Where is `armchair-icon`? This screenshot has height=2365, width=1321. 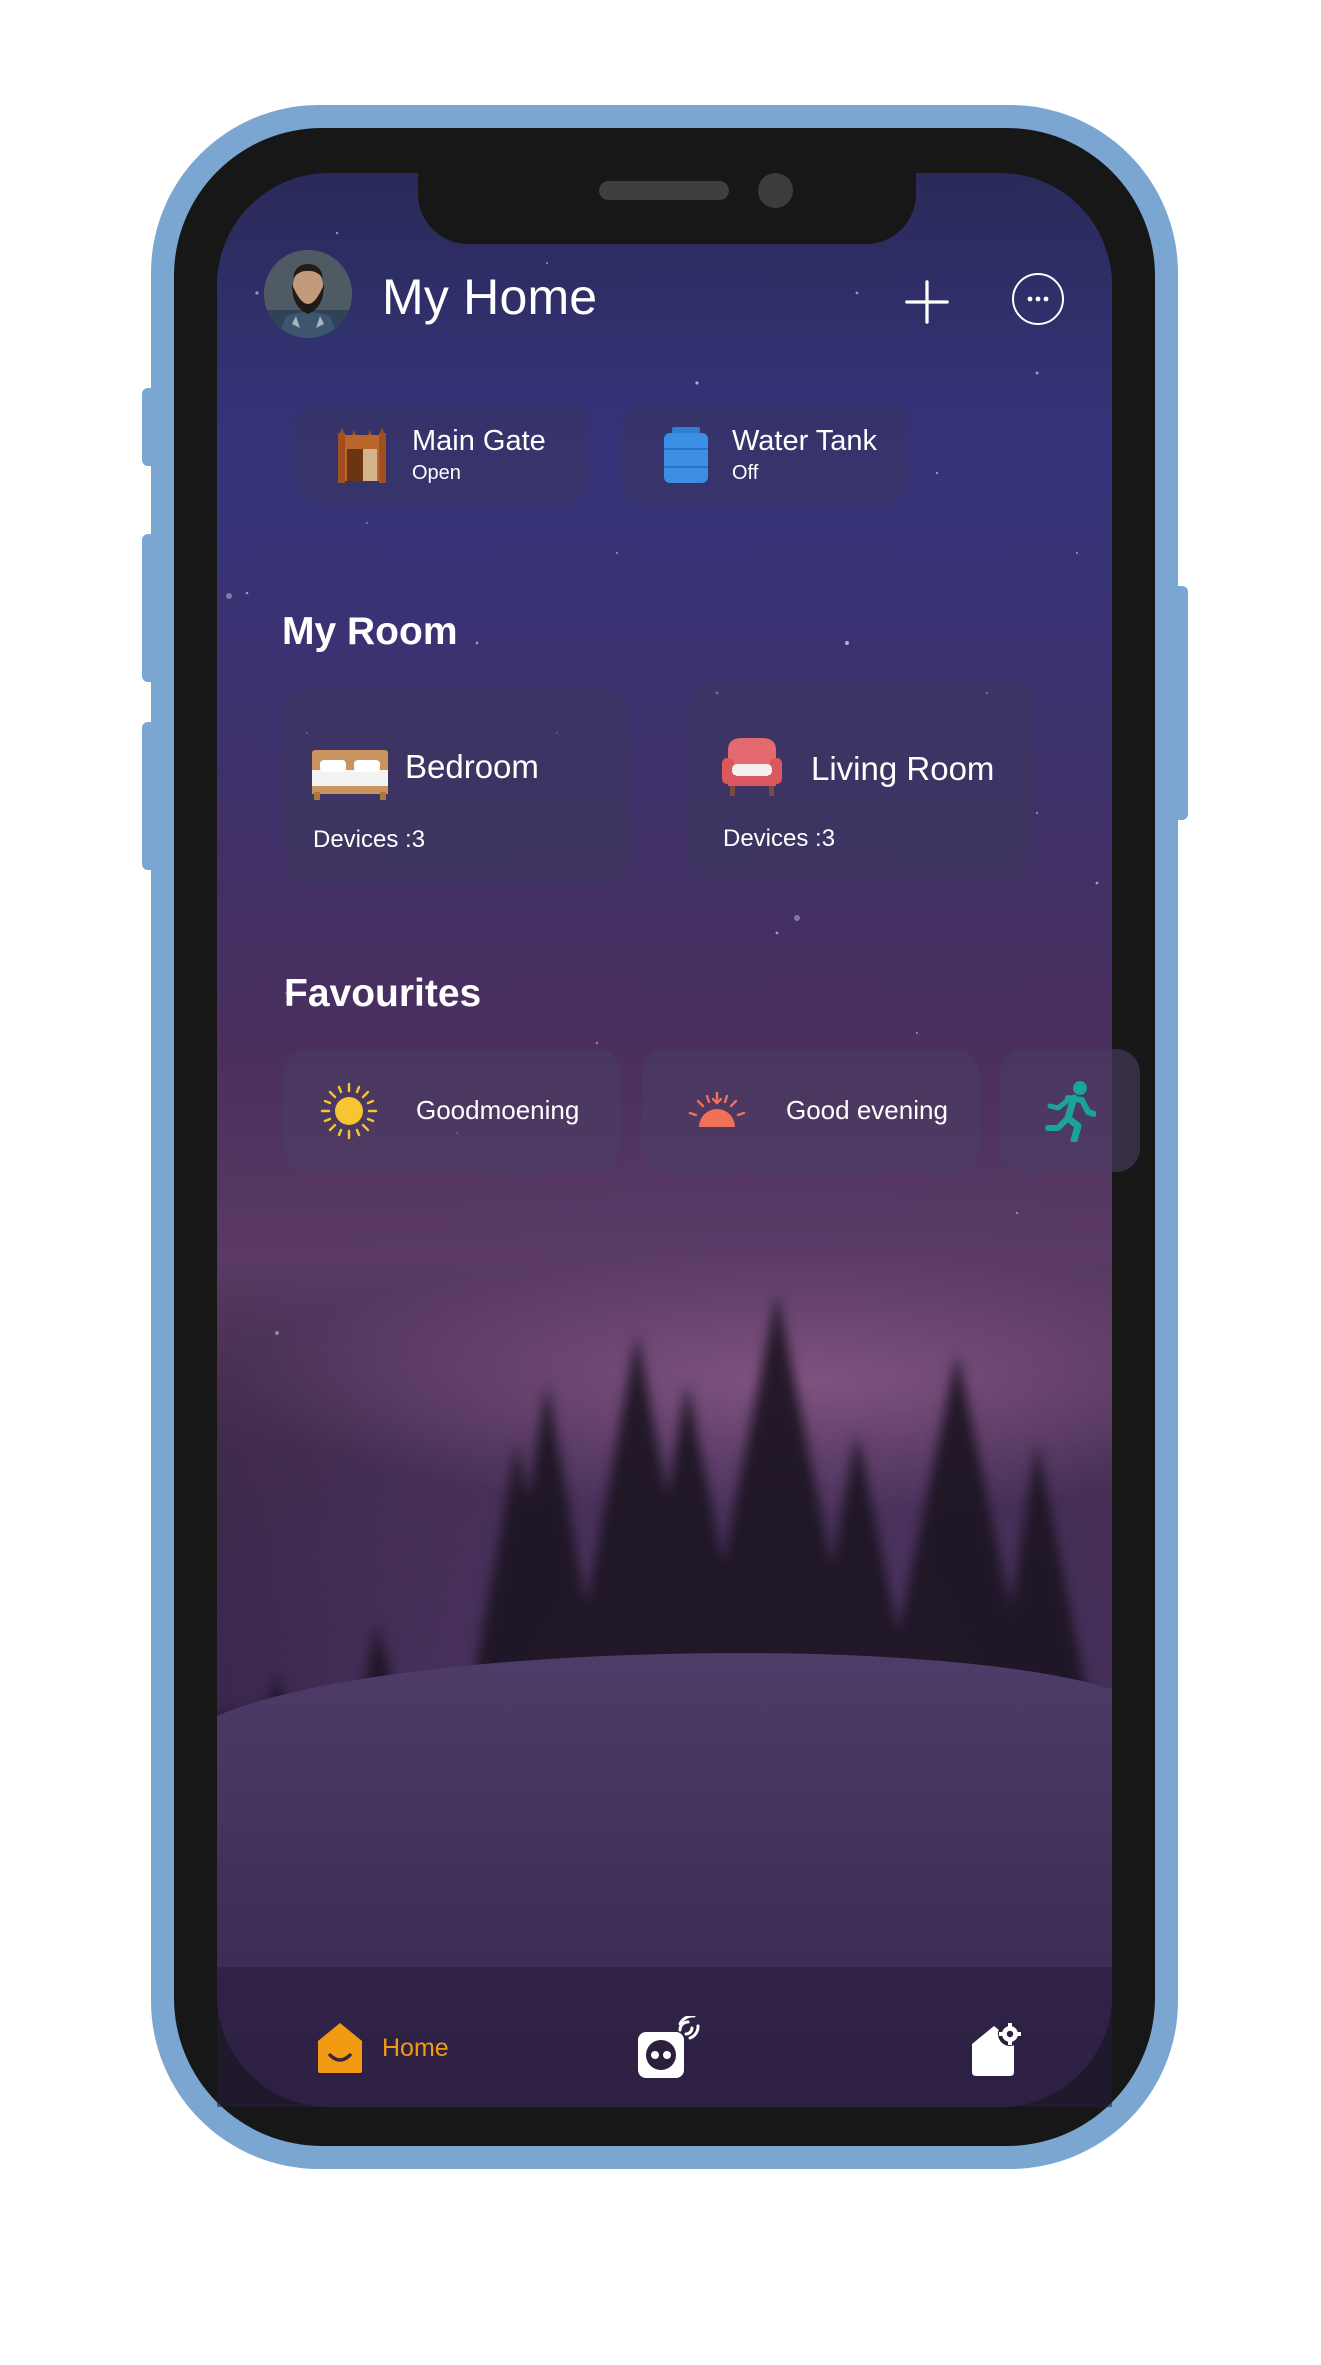 armchair-icon is located at coordinates (752, 767).